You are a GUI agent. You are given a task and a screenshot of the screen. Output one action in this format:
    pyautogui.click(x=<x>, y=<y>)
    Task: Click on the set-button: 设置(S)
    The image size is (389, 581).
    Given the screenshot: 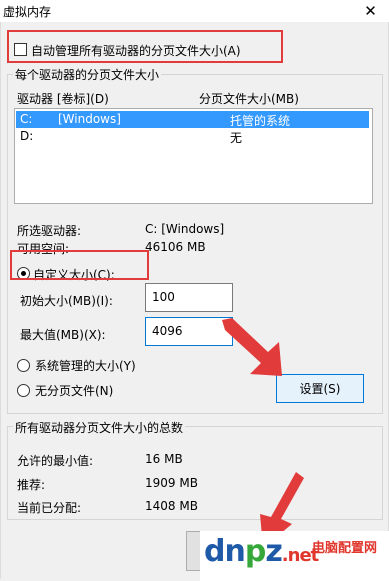 What is the action you would take?
    pyautogui.click(x=320, y=388)
    